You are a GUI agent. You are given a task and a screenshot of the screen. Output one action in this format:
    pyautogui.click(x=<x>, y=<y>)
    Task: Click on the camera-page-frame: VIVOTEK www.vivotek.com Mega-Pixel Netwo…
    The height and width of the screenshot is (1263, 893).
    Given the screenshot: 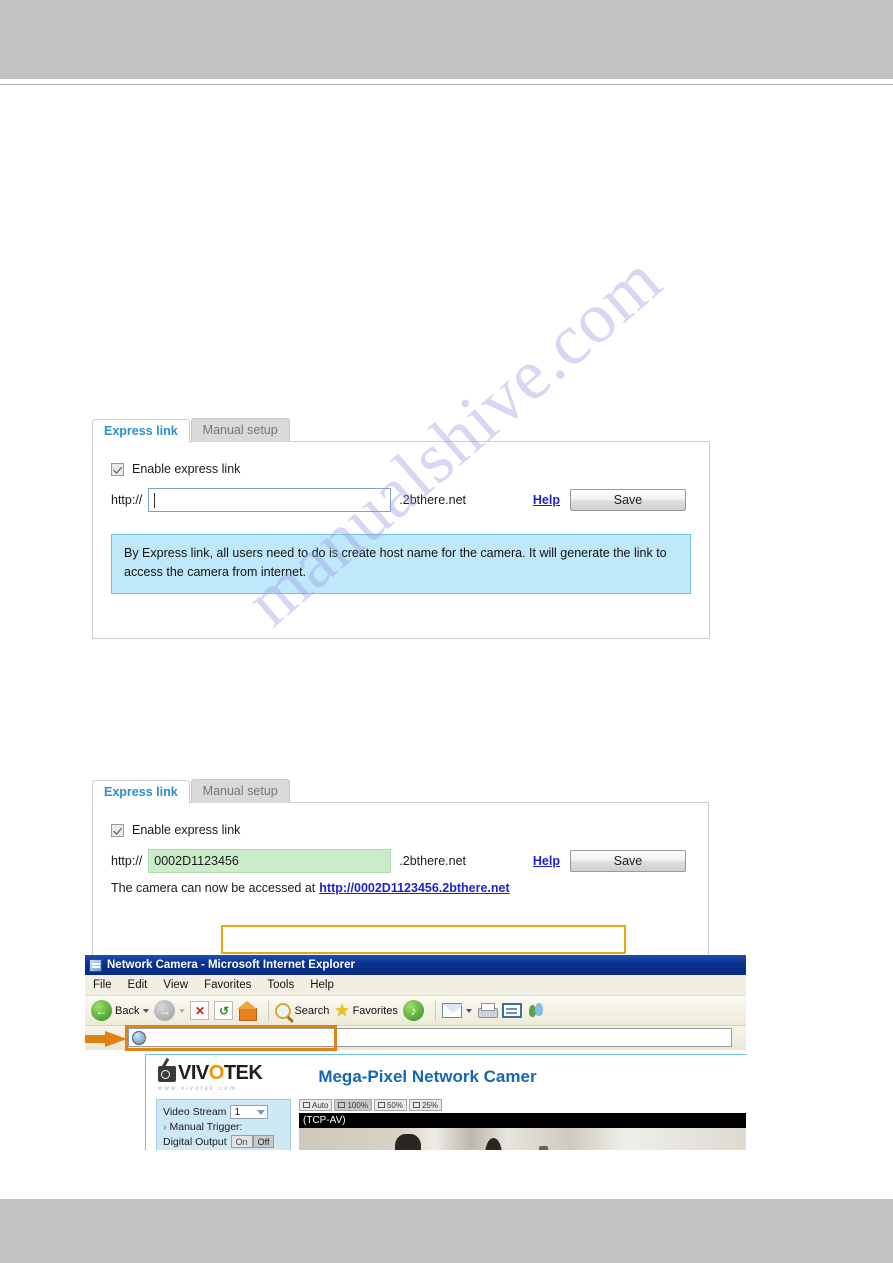 What is the action you would take?
    pyautogui.click(x=445, y=1102)
    